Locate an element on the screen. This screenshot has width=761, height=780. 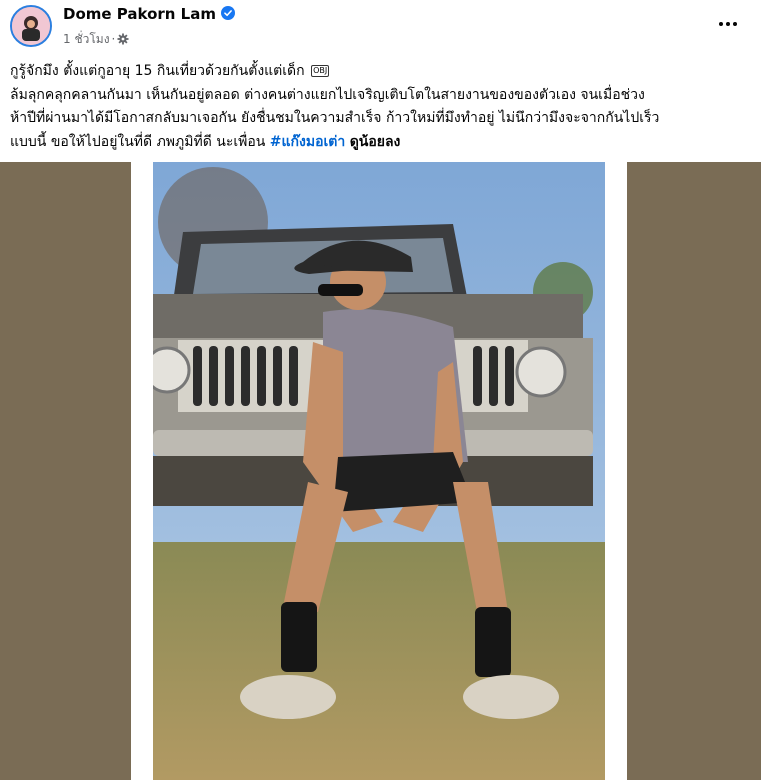
author-name: Dome Pakorn Lam is located at coordinates (149, 14).